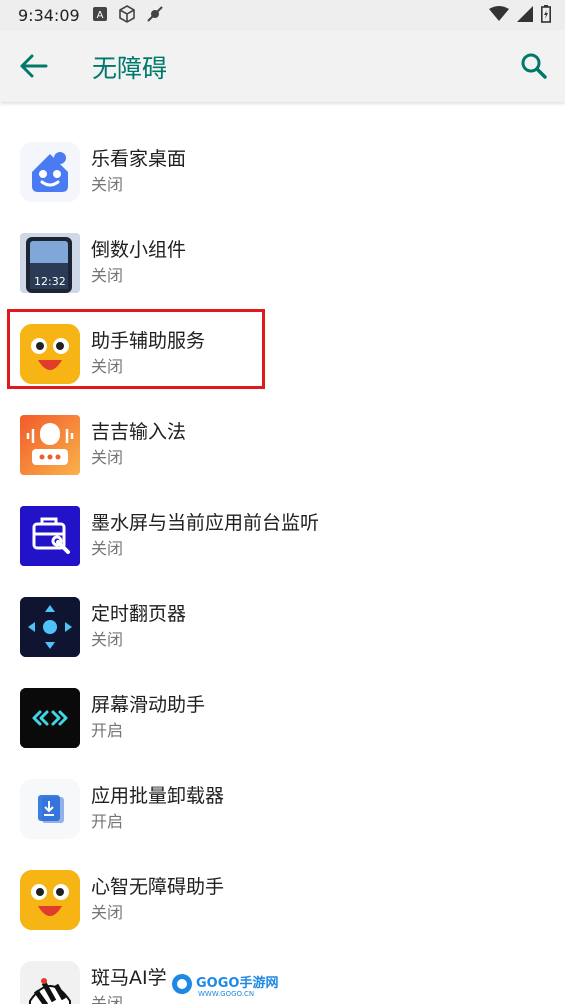 This screenshot has height=1004, width=565. Describe the element at coordinates (205, 523) in the screenshot. I see `item-title: 墨水屏与当前应用前台监听` at that location.